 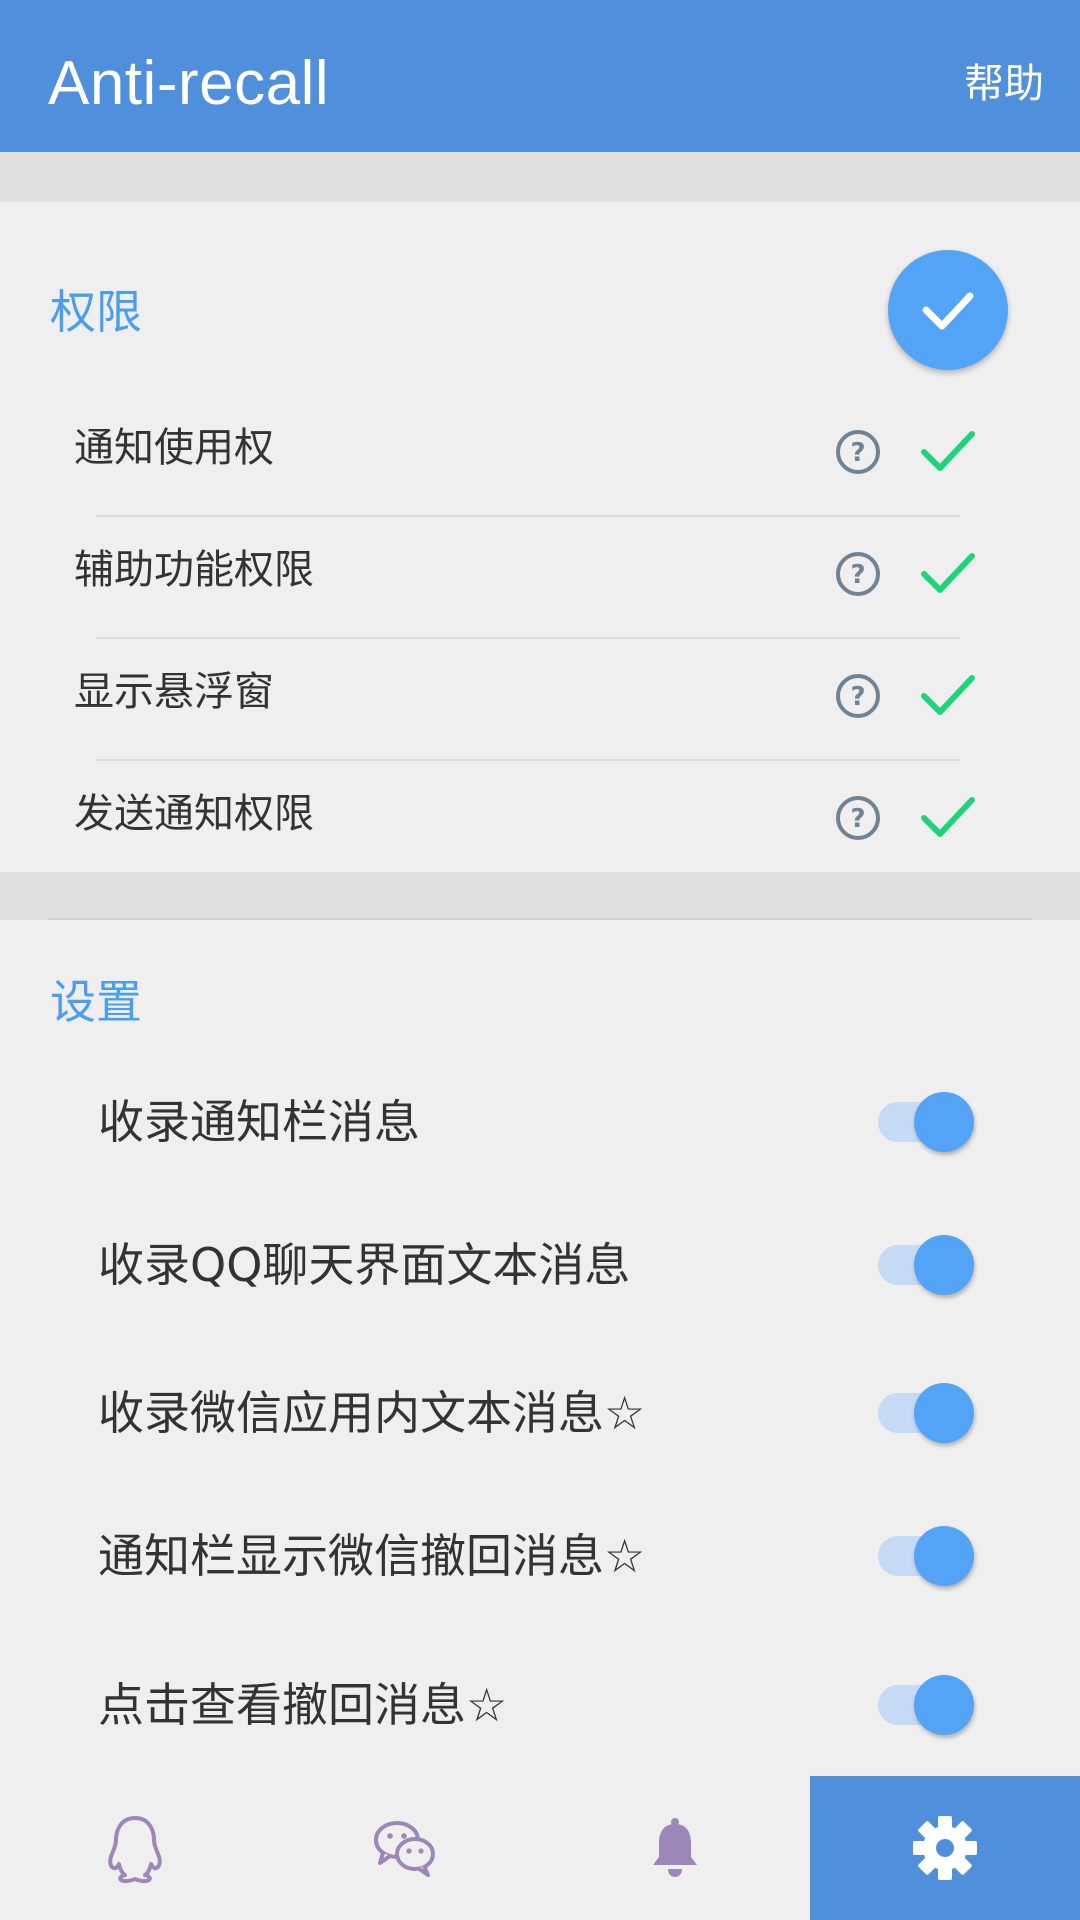 I want to click on setting-row-record-qq-text: 收录QQ聊天界面文本消息, so click(x=540, y=1265).